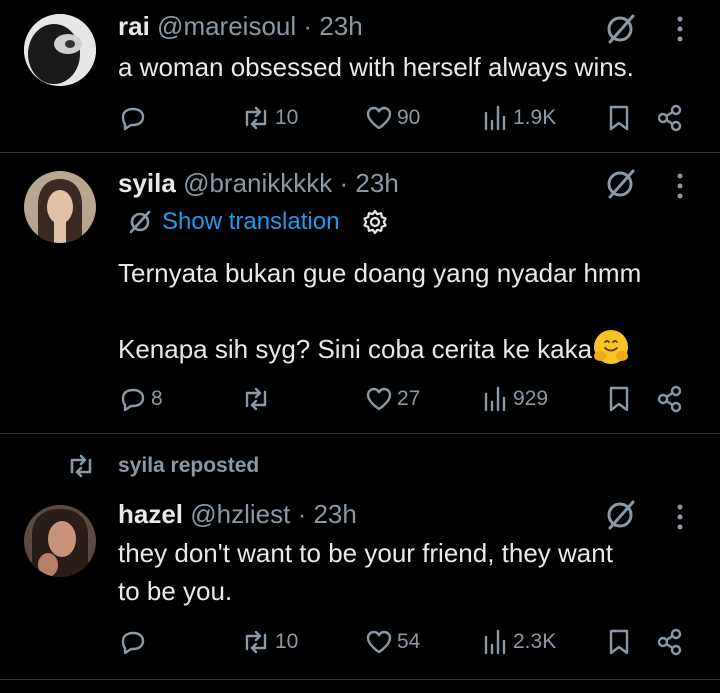  What do you see at coordinates (380, 273) in the screenshot?
I see `post-text-line-1: Ternyata bukan gue doang yang nyadar hmm` at bounding box center [380, 273].